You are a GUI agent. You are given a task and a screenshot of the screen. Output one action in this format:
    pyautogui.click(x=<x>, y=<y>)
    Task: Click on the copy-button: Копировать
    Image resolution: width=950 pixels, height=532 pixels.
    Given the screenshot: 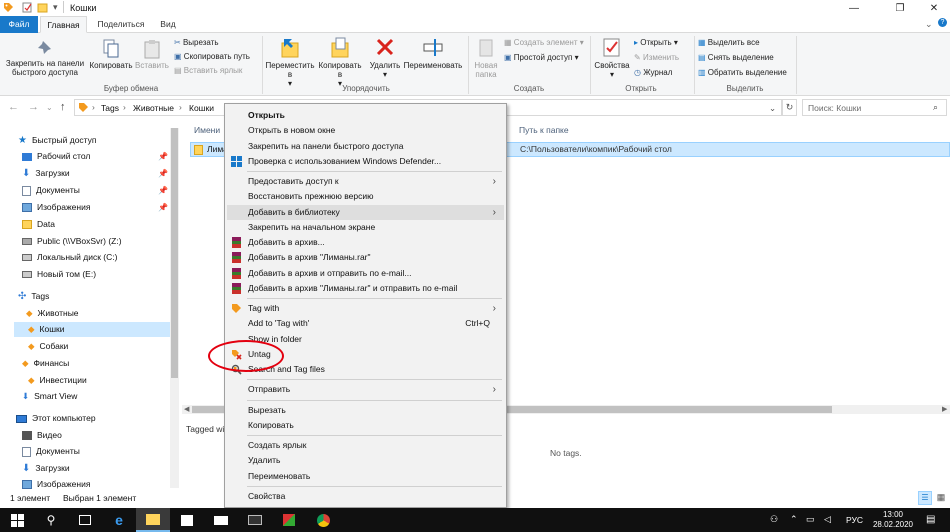 What is the action you would take?
    pyautogui.click(x=111, y=54)
    